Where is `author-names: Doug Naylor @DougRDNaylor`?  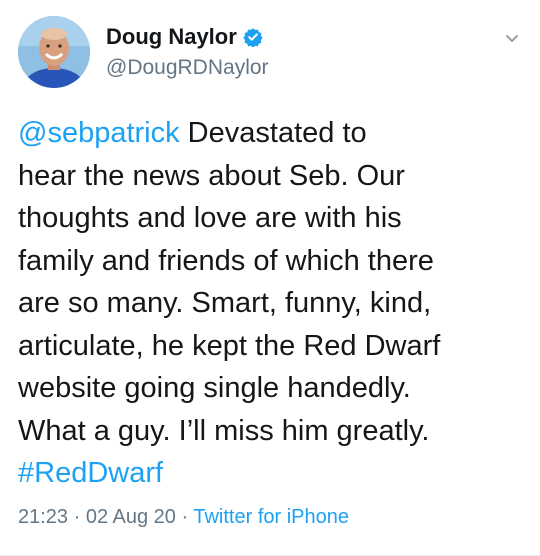
author-names: Doug Naylor @DougRDNaylor is located at coordinates (187, 51).